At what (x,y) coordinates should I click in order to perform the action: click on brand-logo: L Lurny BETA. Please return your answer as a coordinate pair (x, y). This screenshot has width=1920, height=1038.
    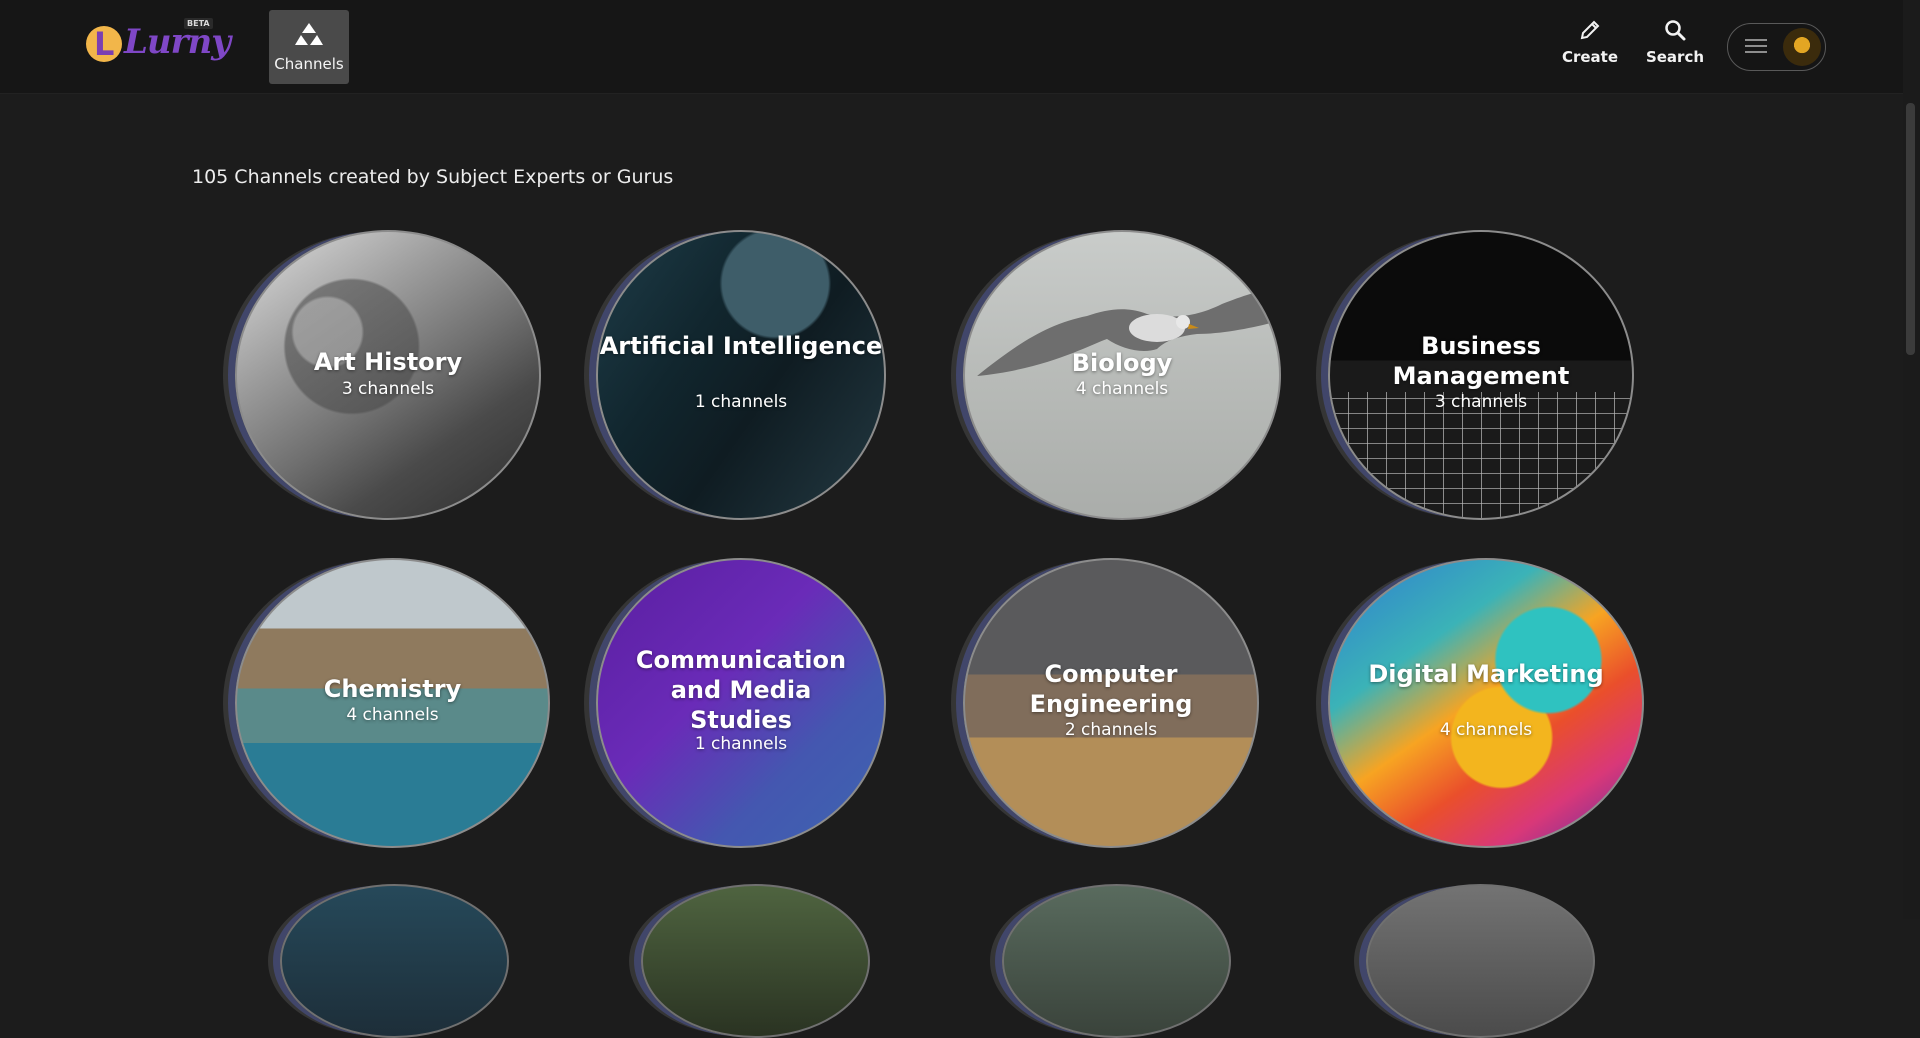
    Looking at the image, I should click on (158, 45).